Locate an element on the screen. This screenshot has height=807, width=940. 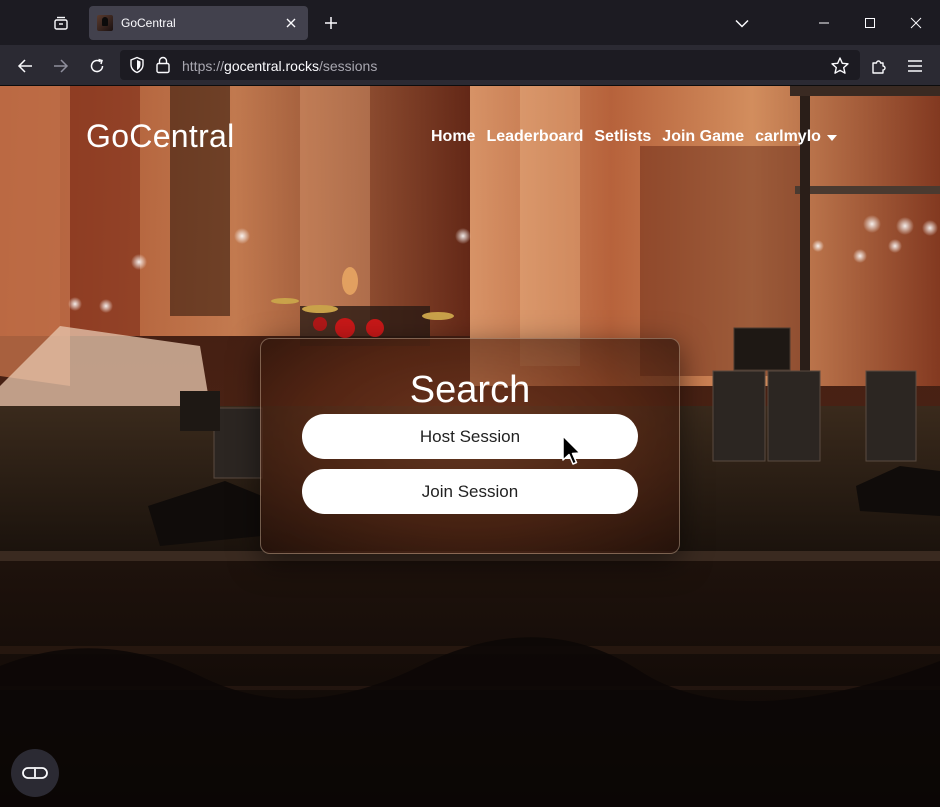
star-icon is located at coordinates (840, 65).